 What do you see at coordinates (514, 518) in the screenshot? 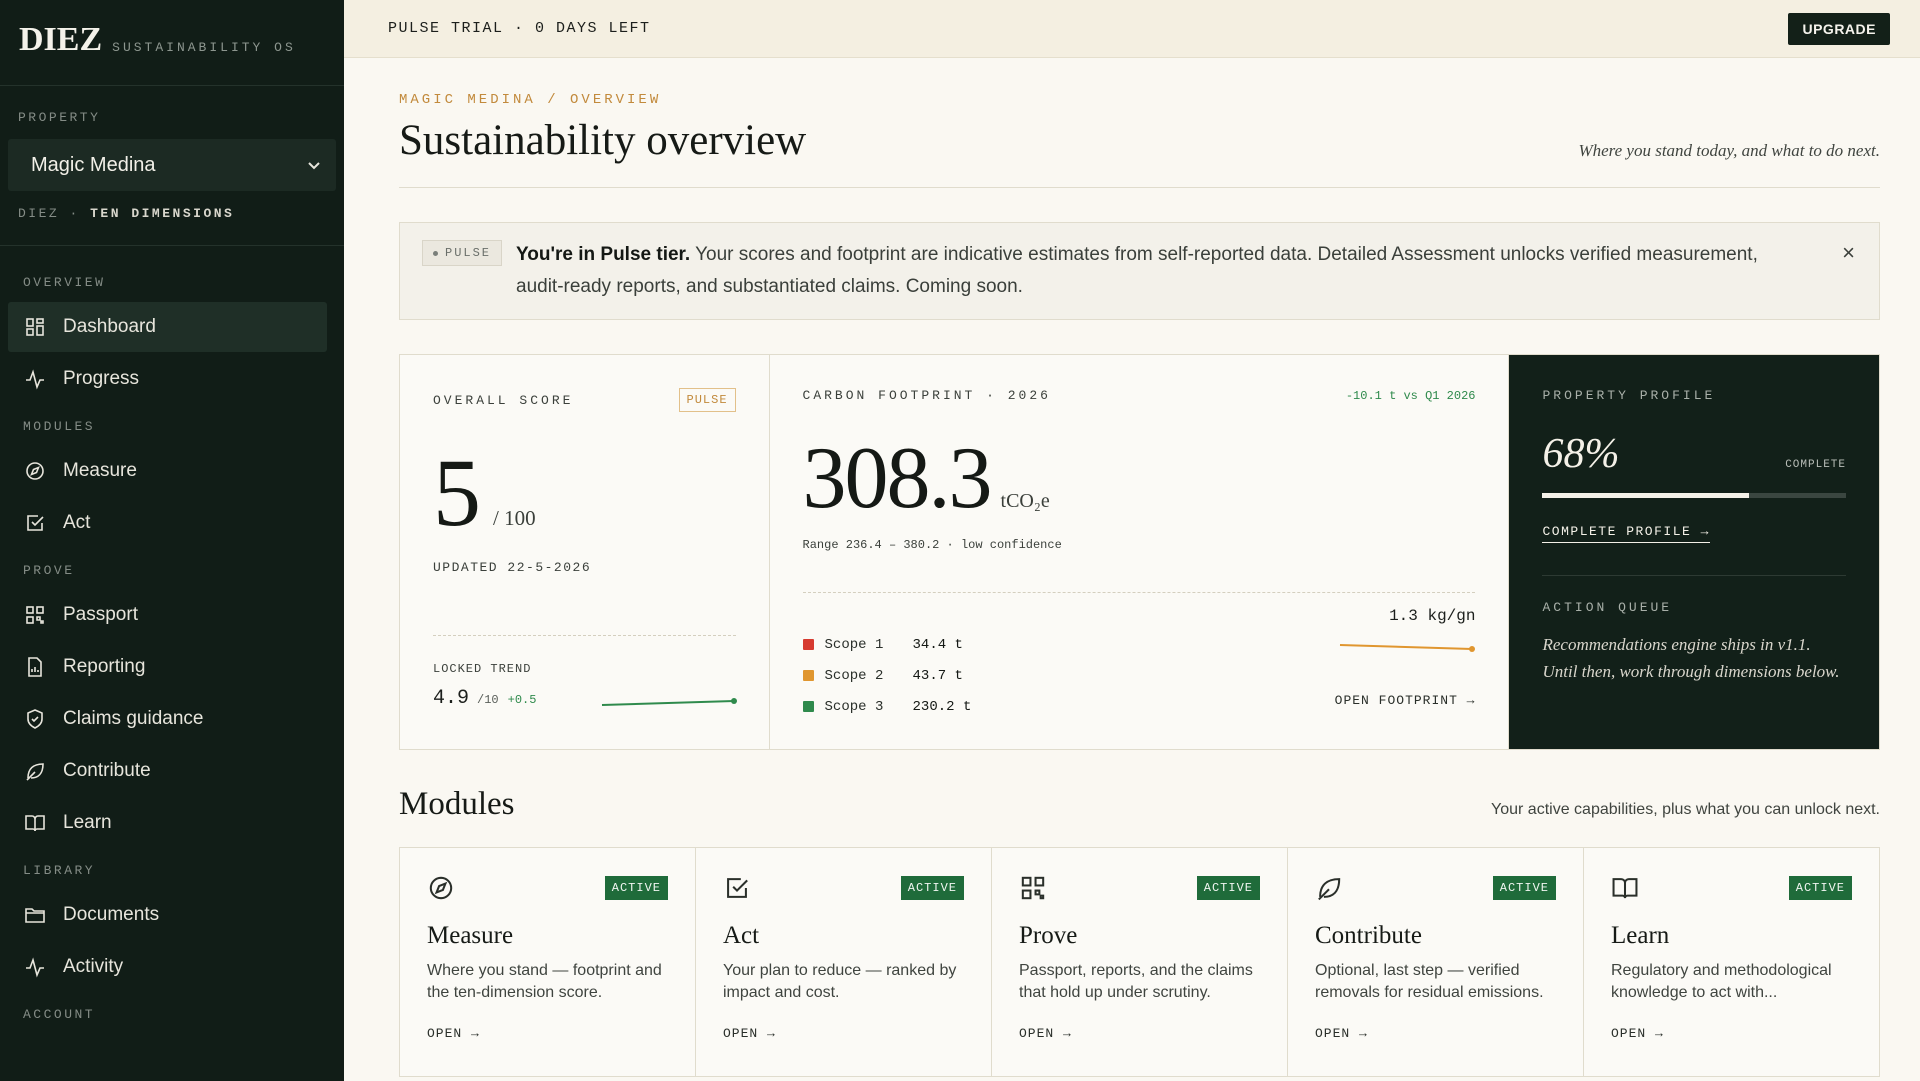
I see `overall-score-denominator: / 100` at bounding box center [514, 518].